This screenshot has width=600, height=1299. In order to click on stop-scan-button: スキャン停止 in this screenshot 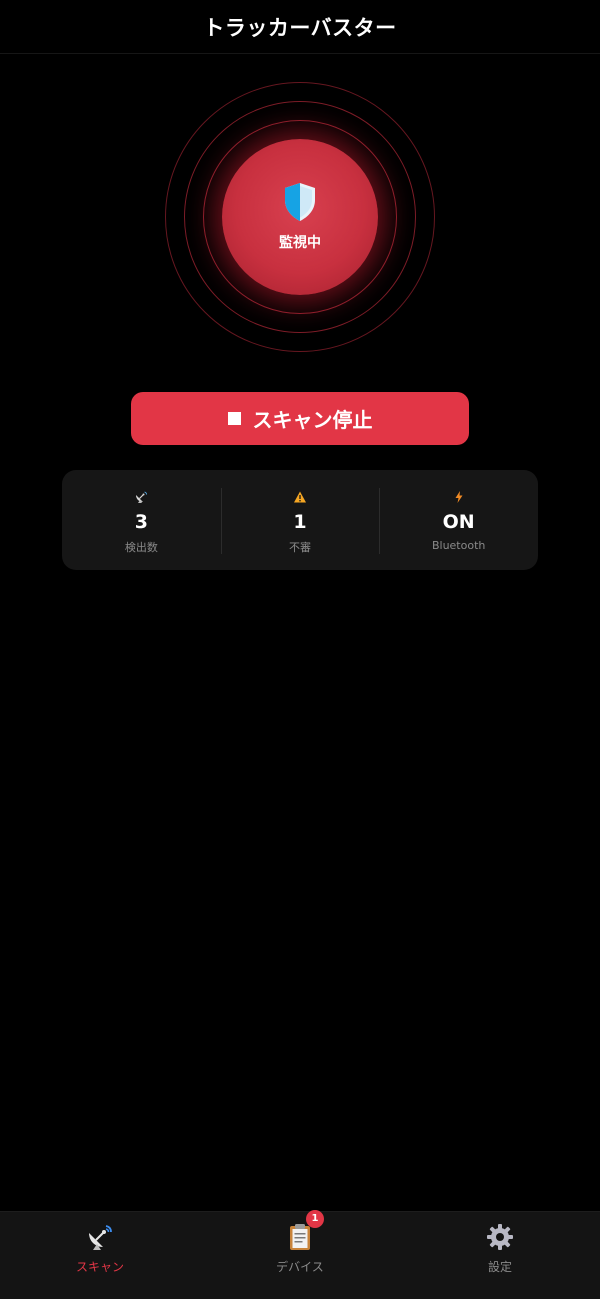, I will do `click(300, 418)`.